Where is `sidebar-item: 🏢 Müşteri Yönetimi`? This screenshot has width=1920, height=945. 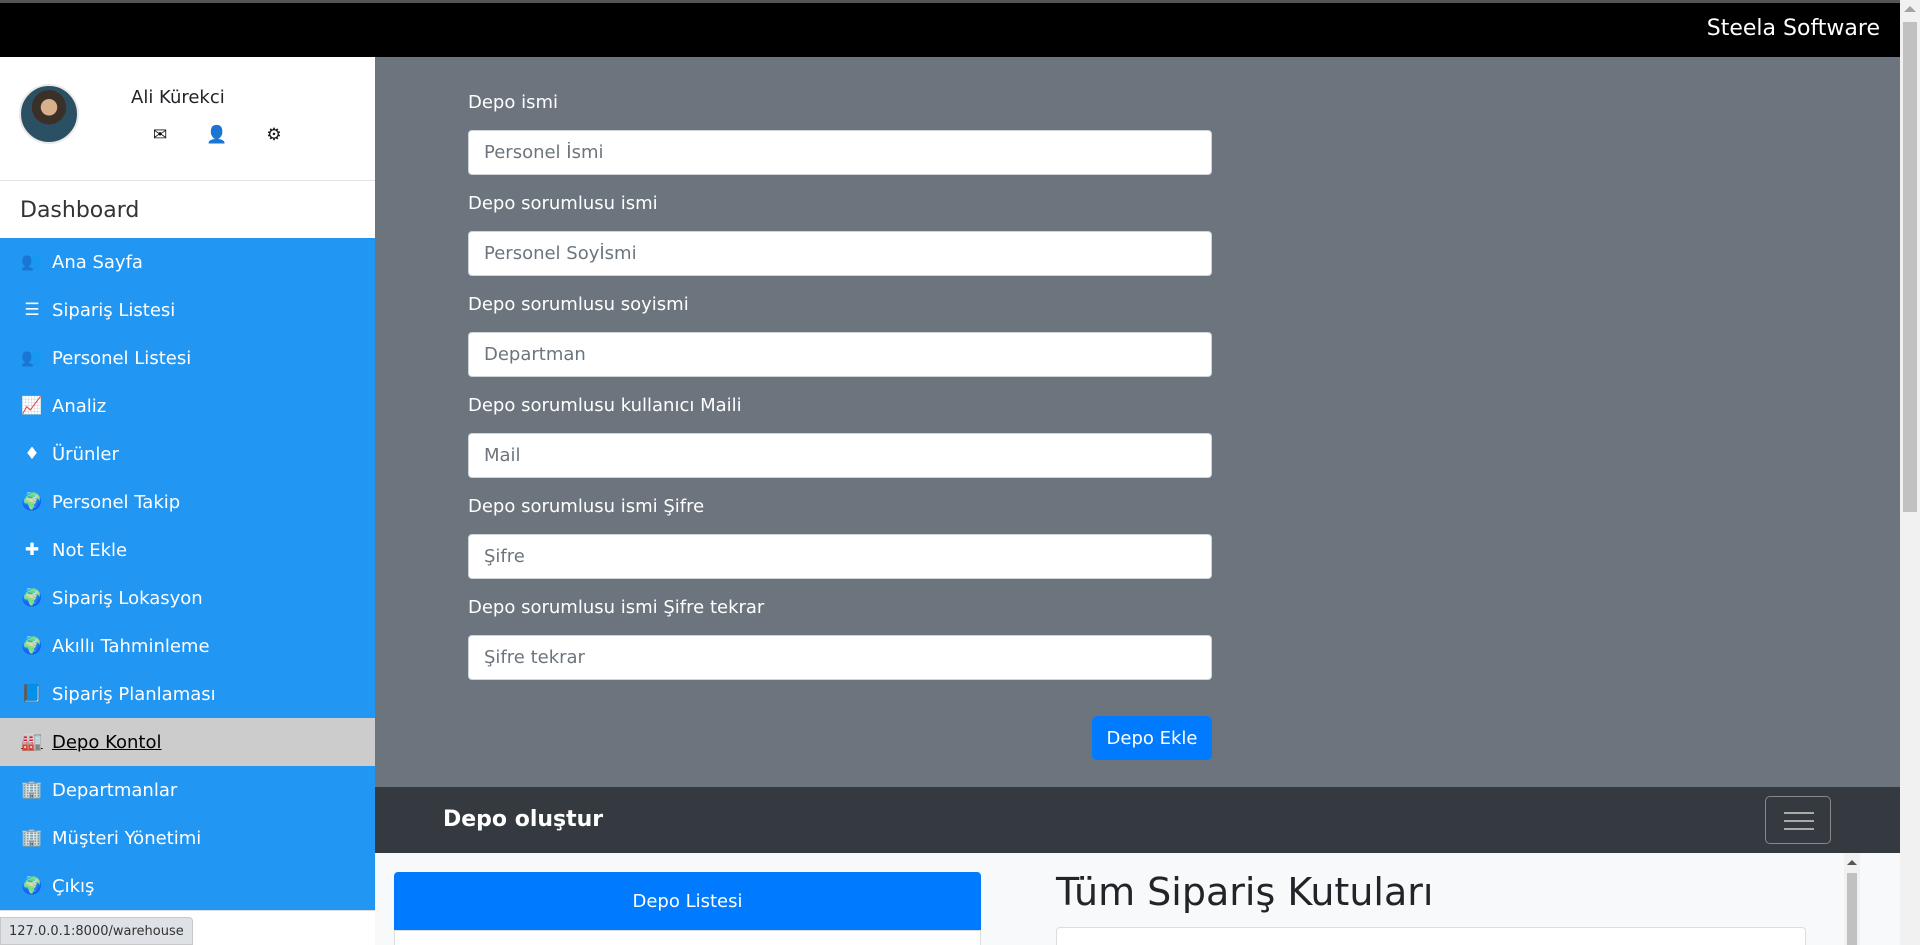 sidebar-item: 🏢 Müşteri Yönetimi is located at coordinates (187, 838).